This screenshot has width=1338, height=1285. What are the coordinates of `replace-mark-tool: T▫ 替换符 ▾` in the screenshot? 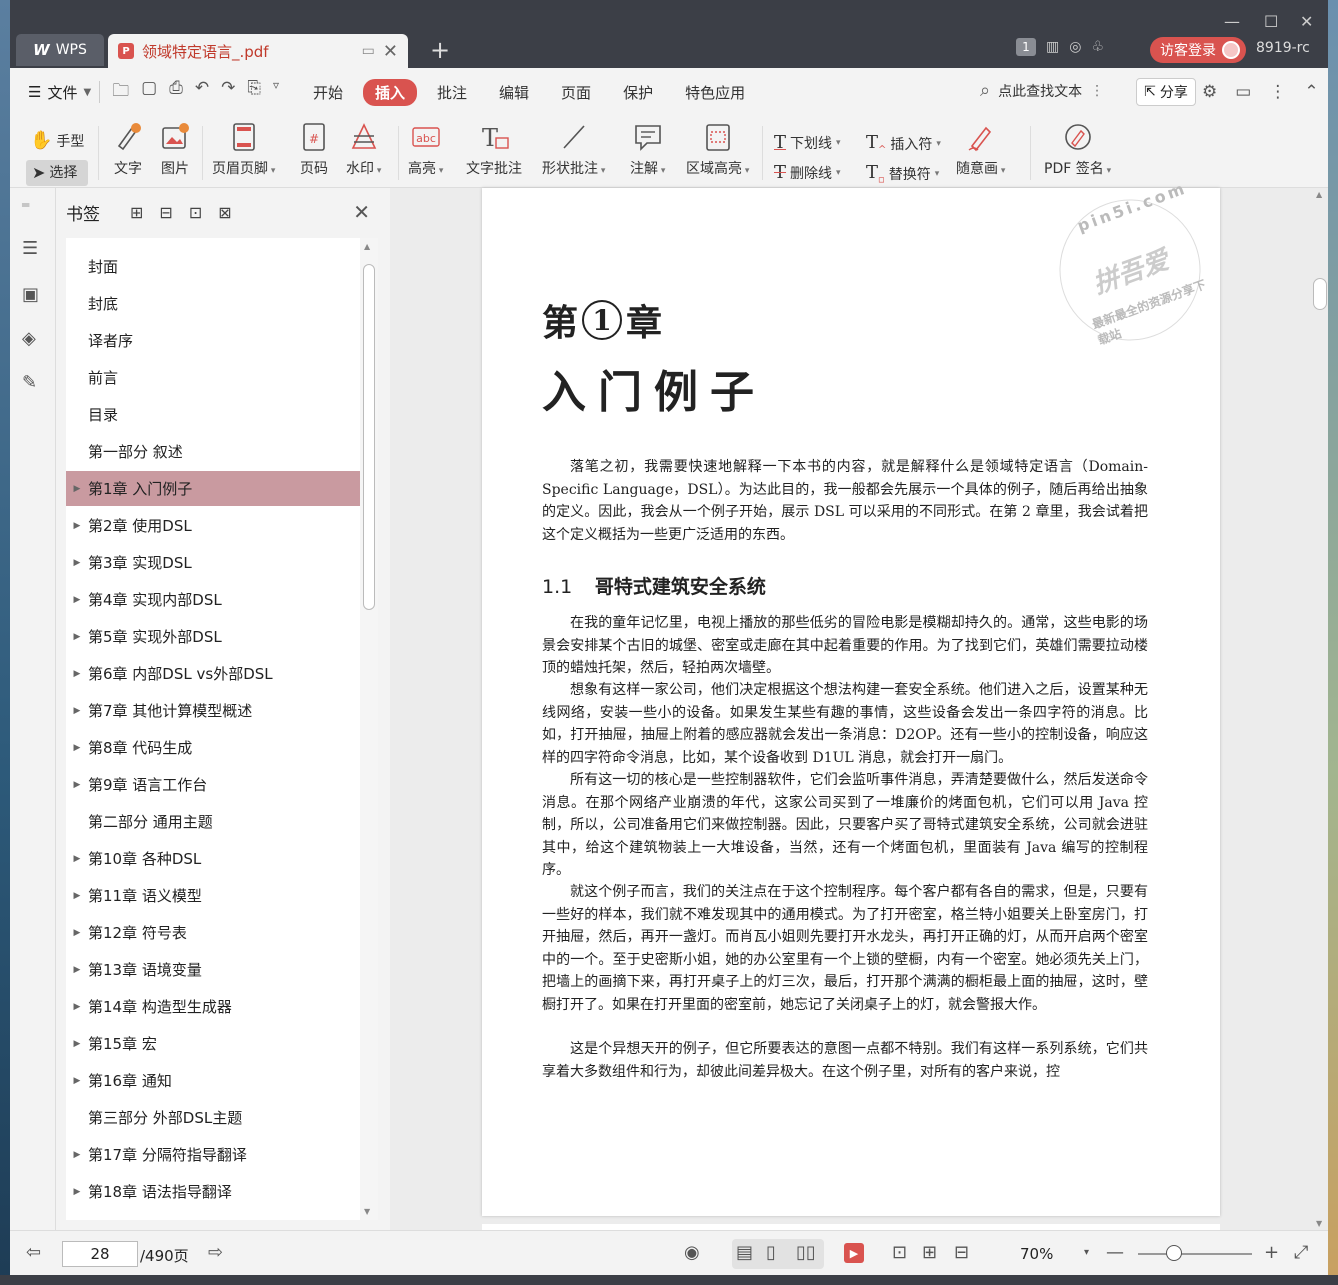 It's located at (902, 174).